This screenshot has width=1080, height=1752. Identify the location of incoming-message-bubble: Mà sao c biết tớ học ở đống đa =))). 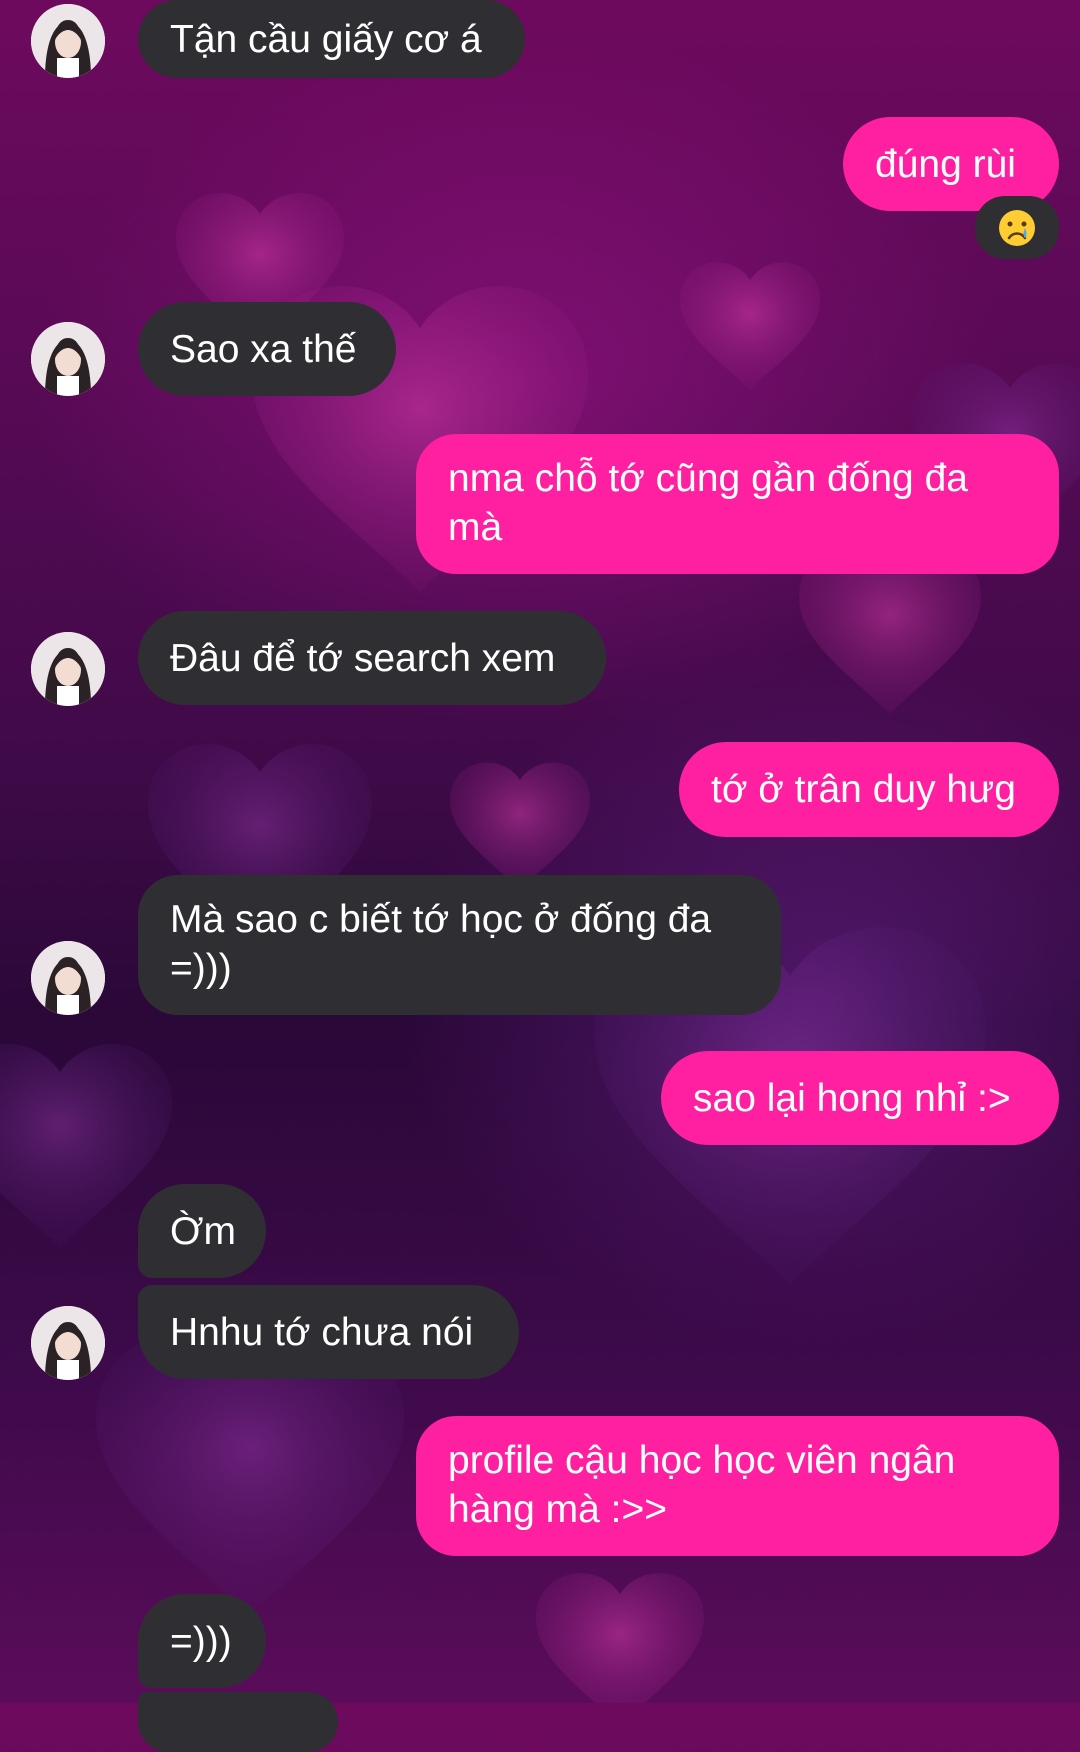
(459, 945).